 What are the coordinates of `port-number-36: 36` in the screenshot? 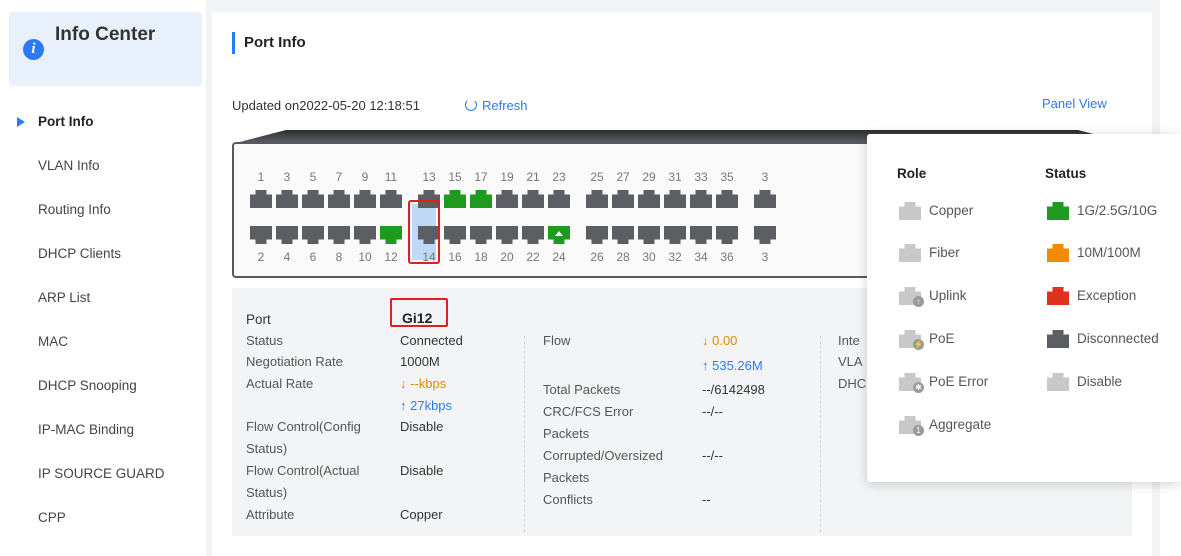 It's located at (727, 257).